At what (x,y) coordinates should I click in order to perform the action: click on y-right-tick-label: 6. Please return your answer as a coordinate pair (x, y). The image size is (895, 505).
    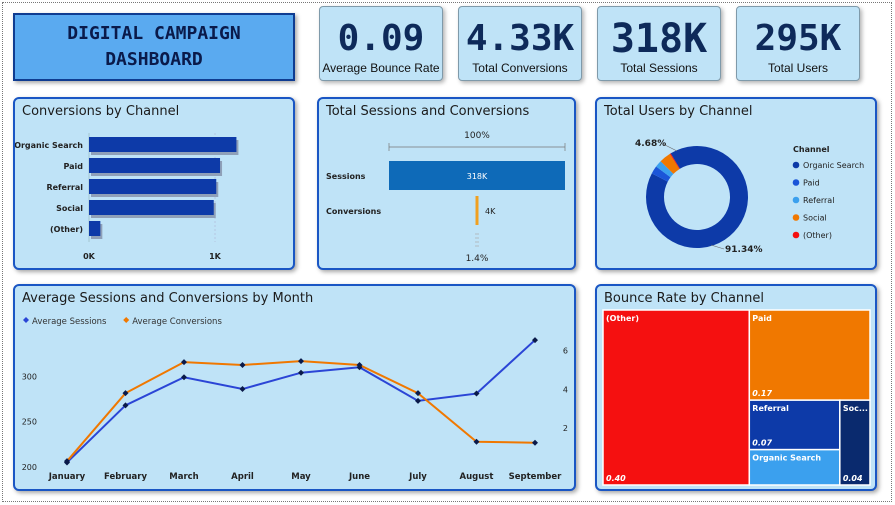
    Looking at the image, I should click on (565, 350).